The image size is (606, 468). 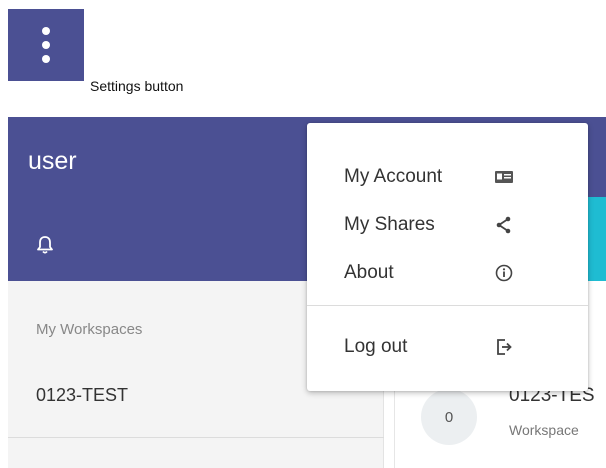 What do you see at coordinates (376, 346) in the screenshot?
I see `menu-item-label: Log out` at bounding box center [376, 346].